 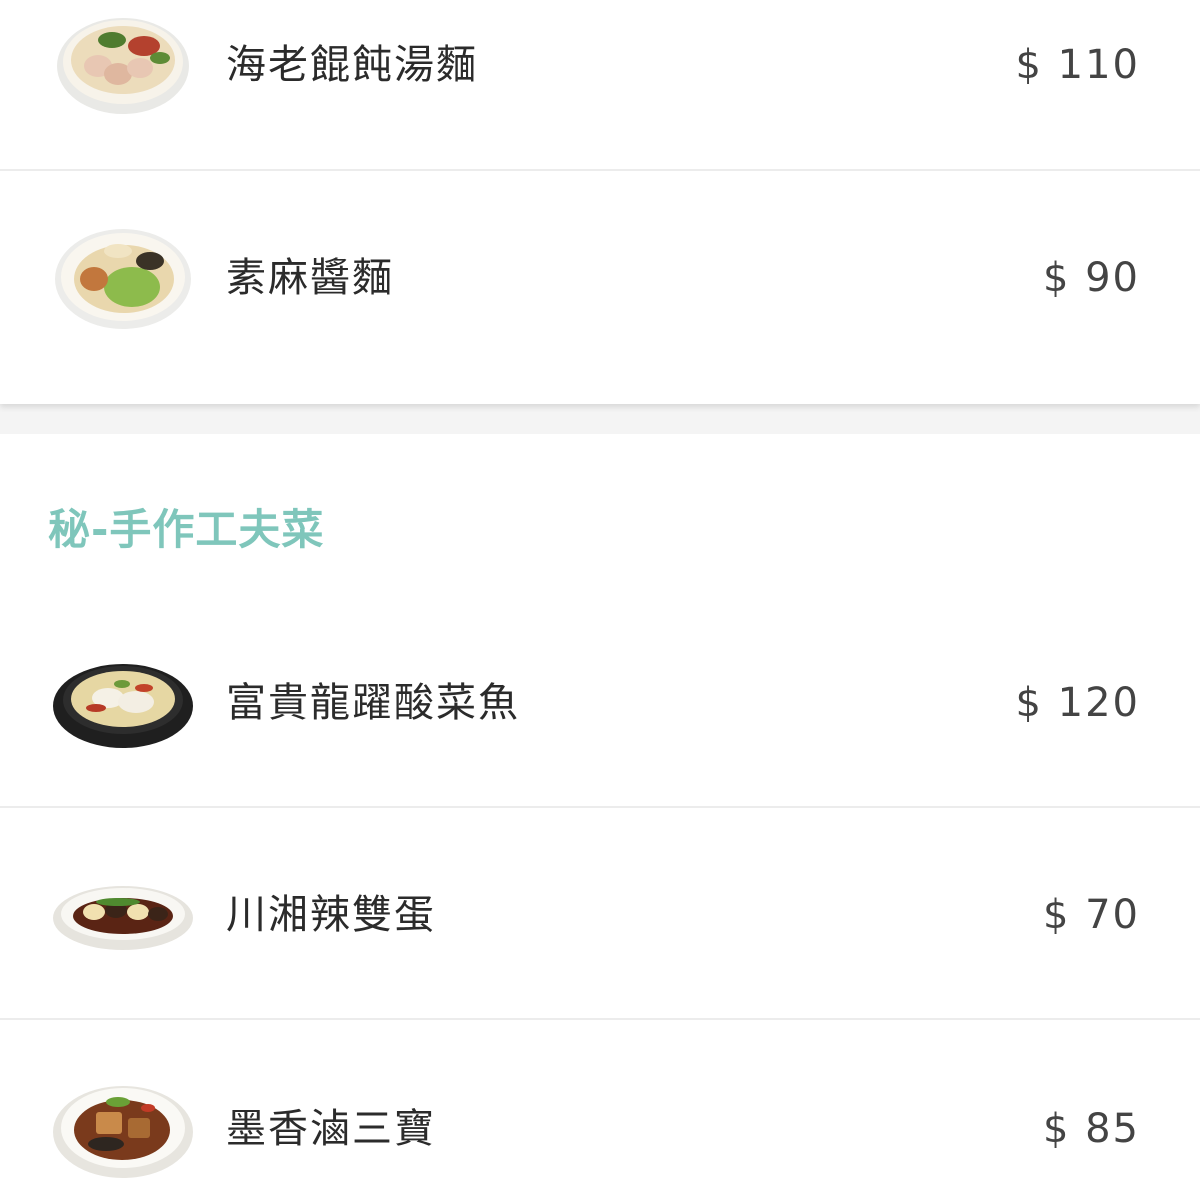 I want to click on sesame-noodle-image, so click(x=123, y=279).